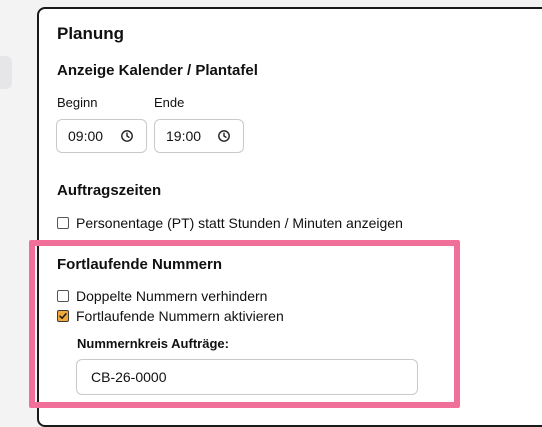 The height and width of the screenshot is (427, 542). I want to click on number-range-label: Nummernkreis Aufträge:, so click(153, 343).